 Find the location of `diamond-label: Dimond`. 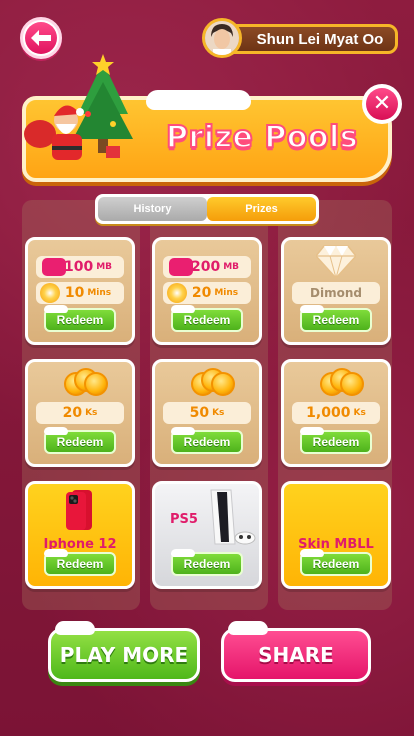

diamond-label: Dimond is located at coordinates (336, 293).